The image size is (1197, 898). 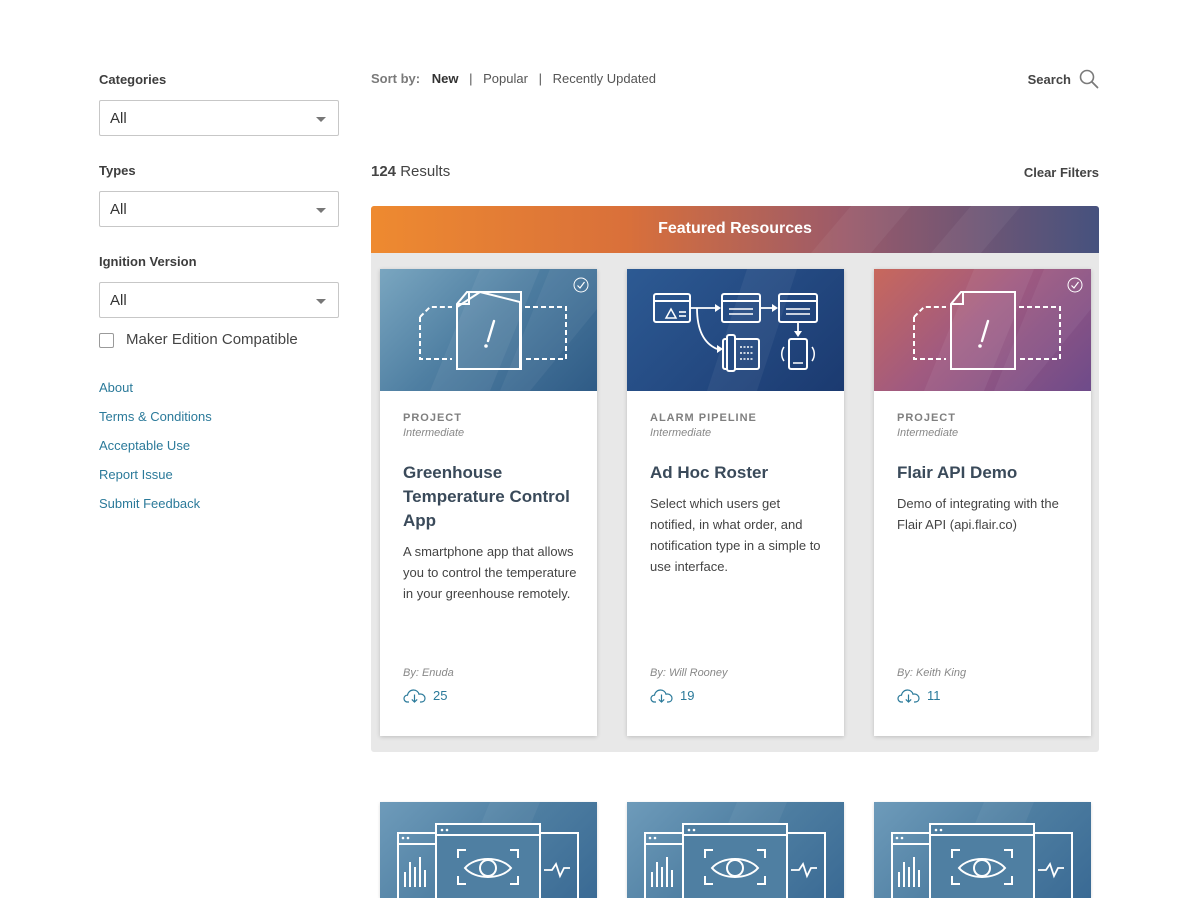 What do you see at coordinates (445, 78) in the screenshot?
I see `sort-new: New` at bounding box center [445, 78].